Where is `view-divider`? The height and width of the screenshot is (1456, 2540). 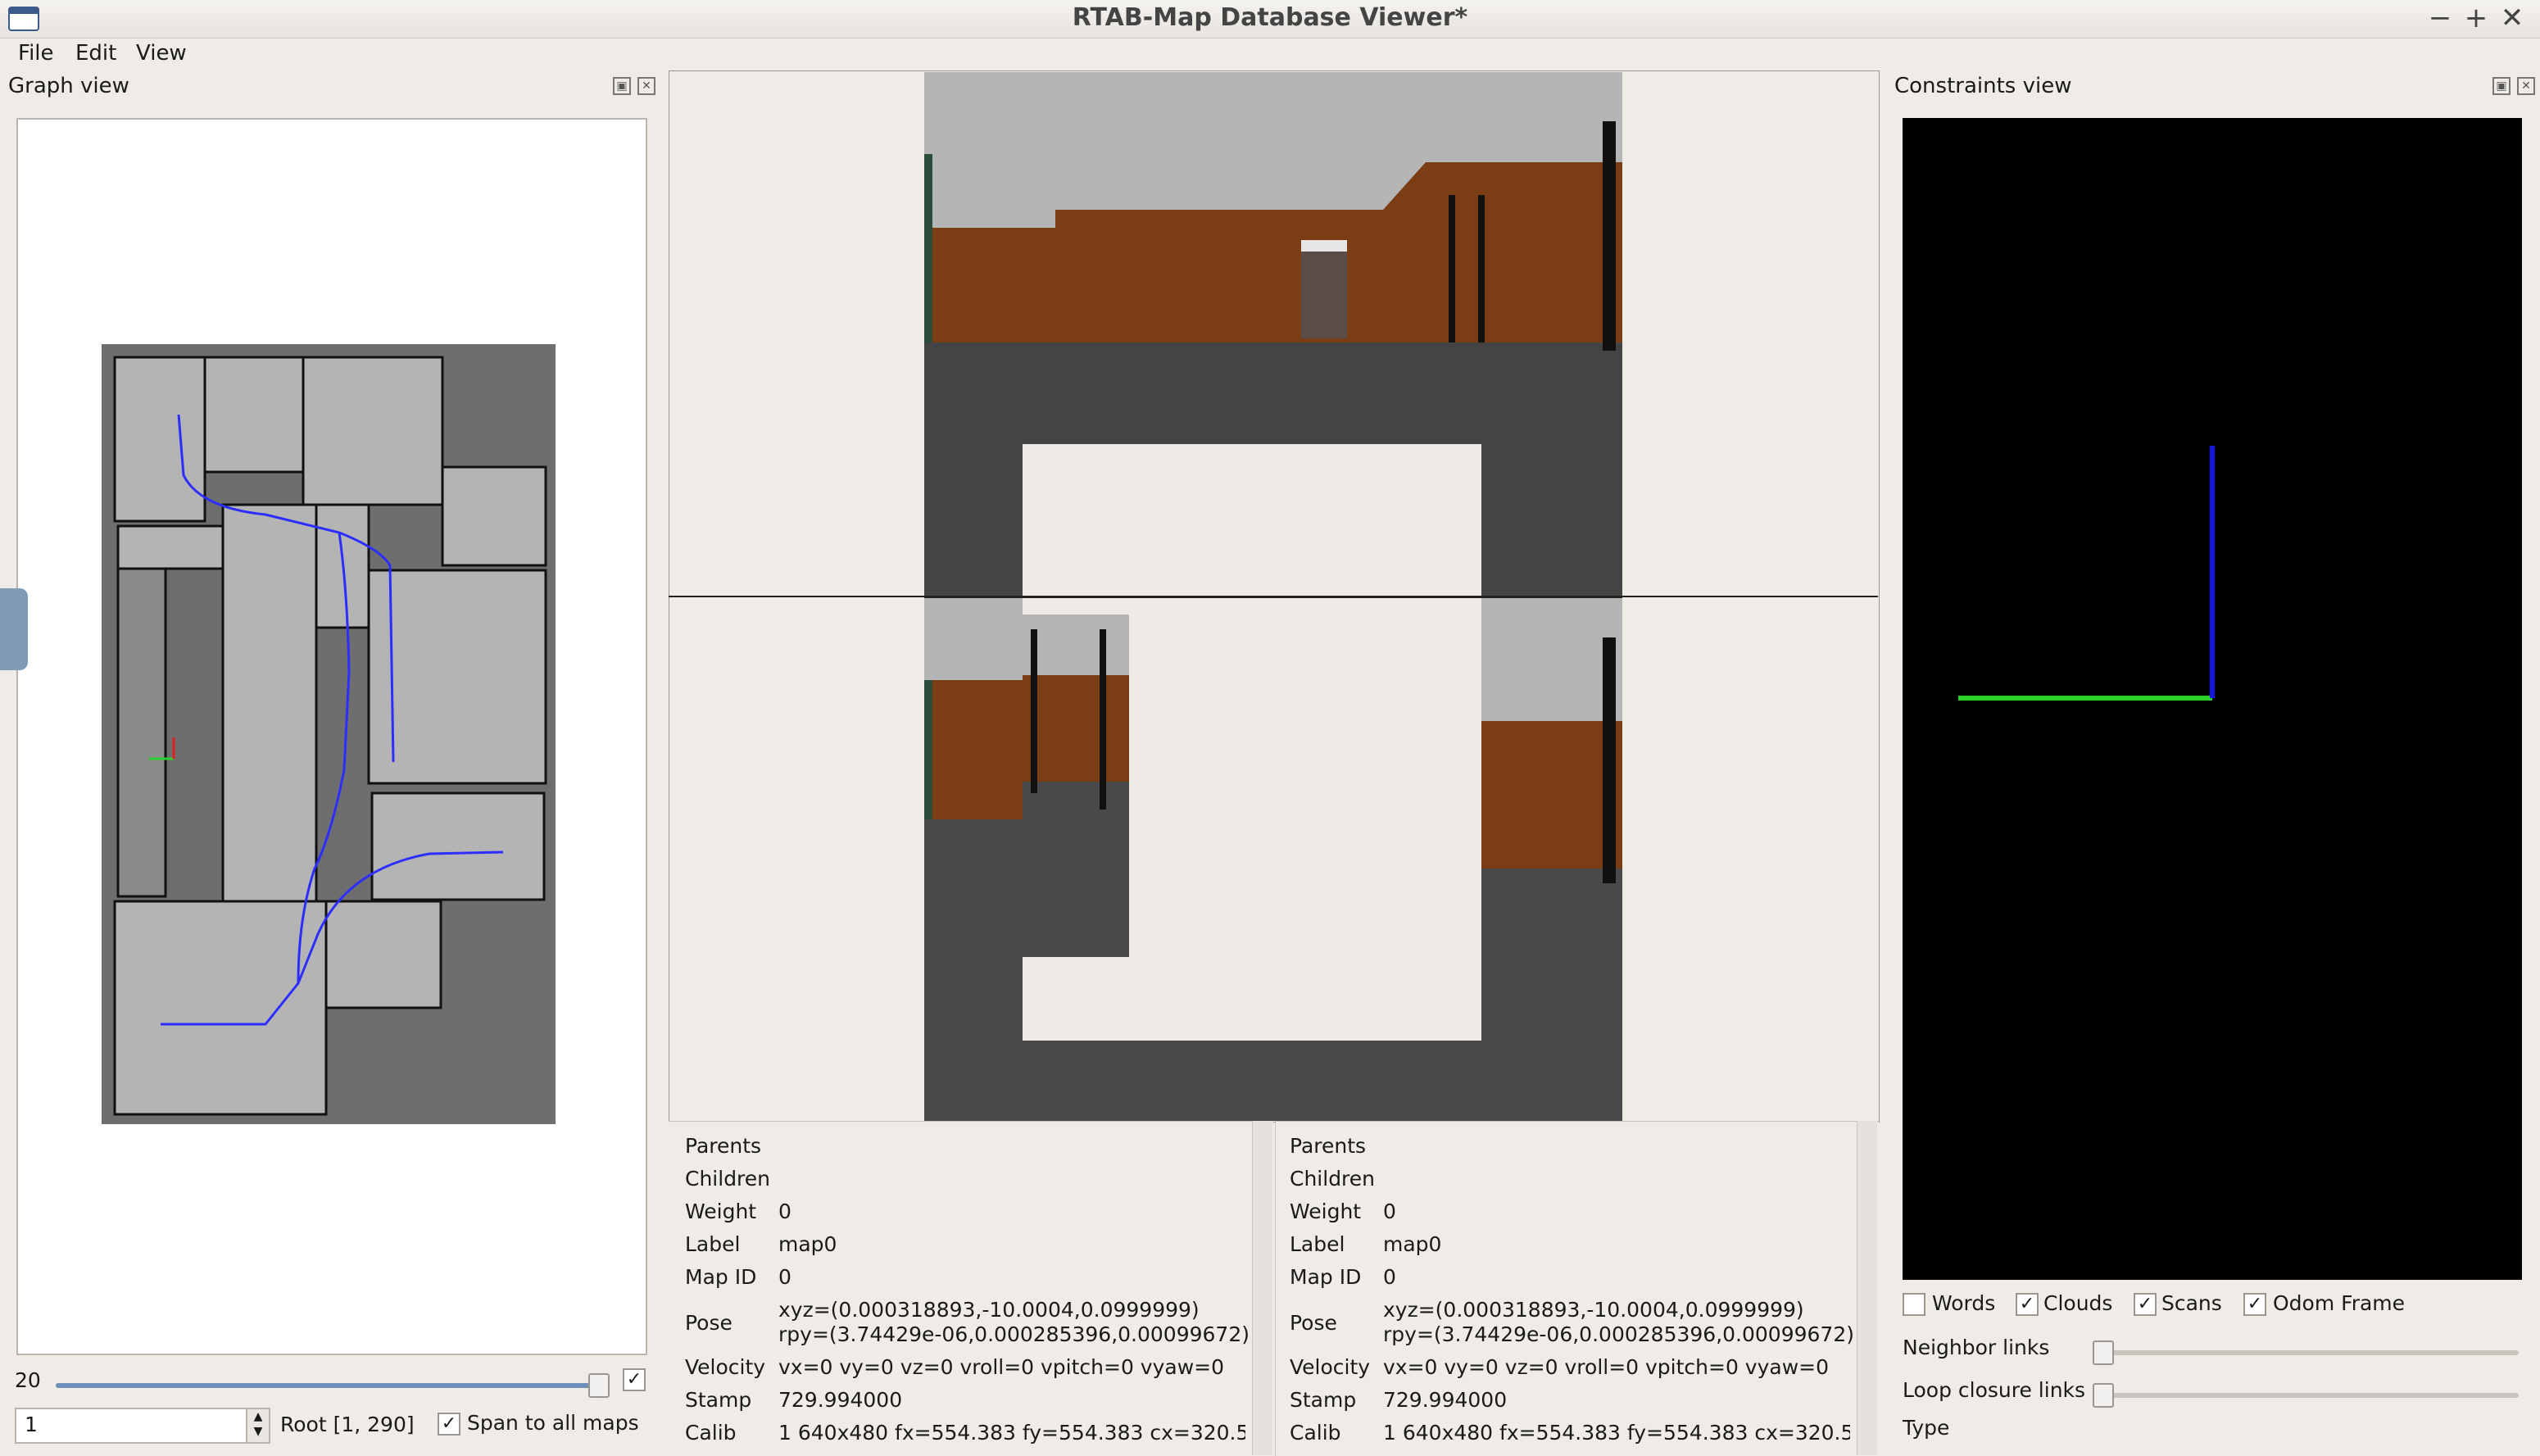 view-divider is located at coordinates (1273, 597).